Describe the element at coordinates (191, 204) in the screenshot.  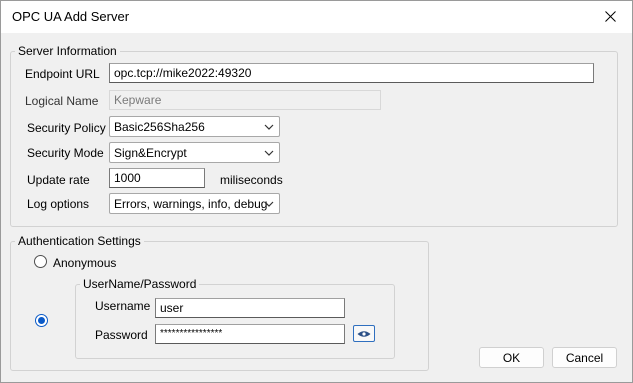
I see `log-options-value: Errors, warnings, info, debug` at that location.